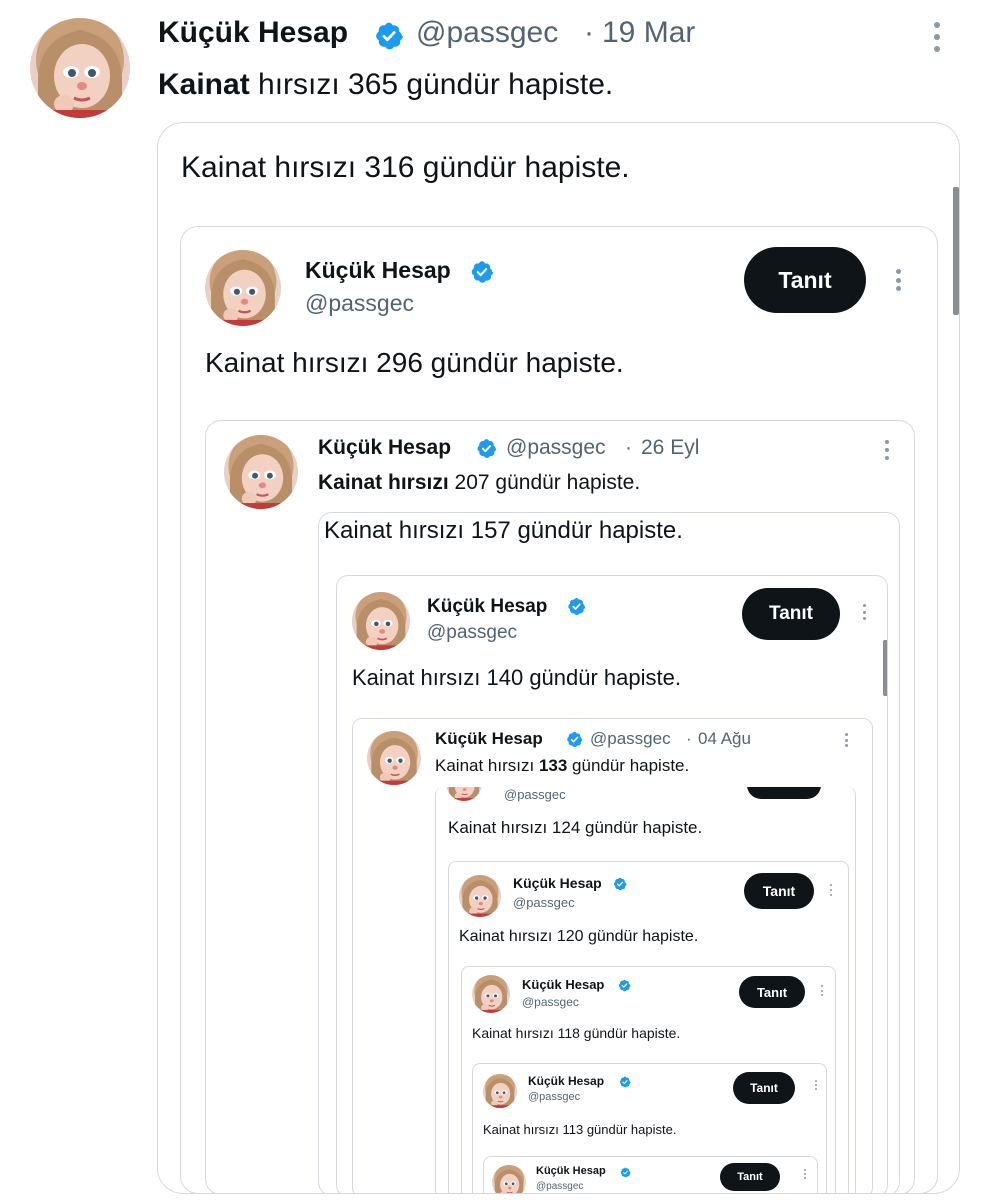  What do you see at coordinates (648, 33) in the screenshot?
I see `tweet-date: 19 Mar` at bounding box center [648, 33].